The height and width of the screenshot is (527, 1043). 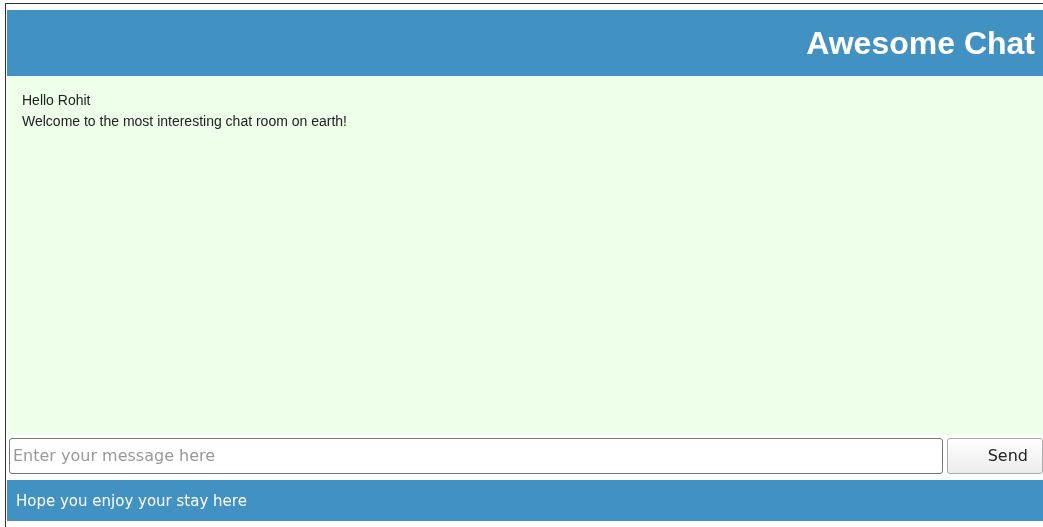 What do you see at coordinates (131, 500) in the screenshot?
I see `footer-text: Hope you enjoy your stay here` at bounding box center [131, 500].